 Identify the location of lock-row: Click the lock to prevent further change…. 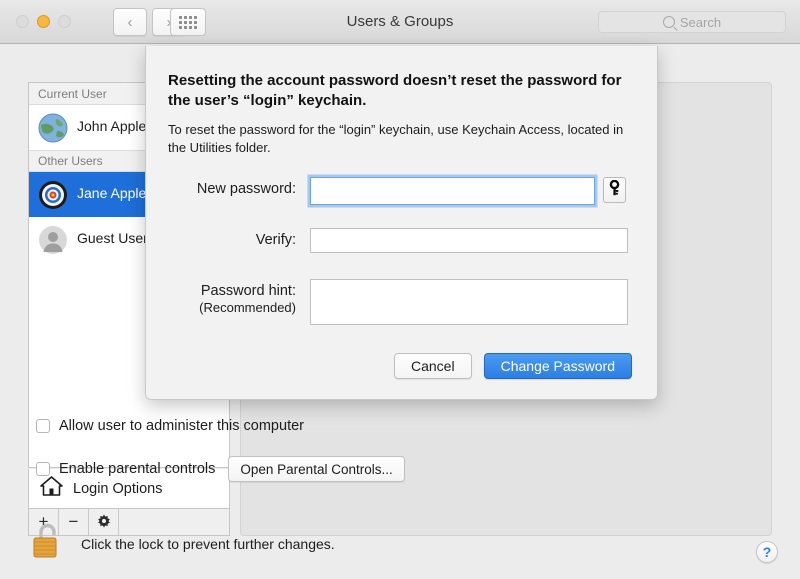
(182, 543).